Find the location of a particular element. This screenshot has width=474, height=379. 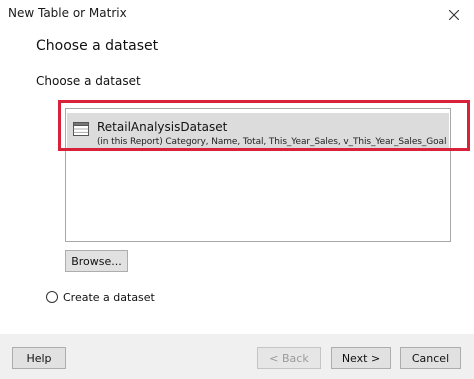

radio-button is located at coordinates (52, 297).